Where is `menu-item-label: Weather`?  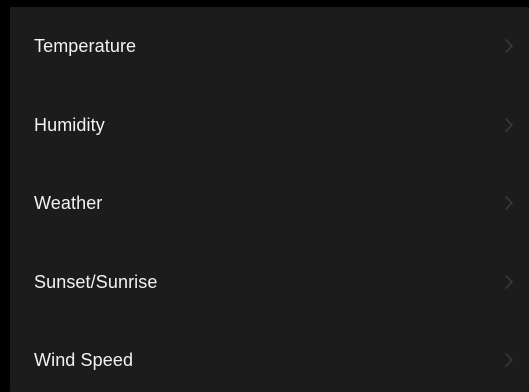
menu-item-label: Weather is located at coordinates (68, 202).